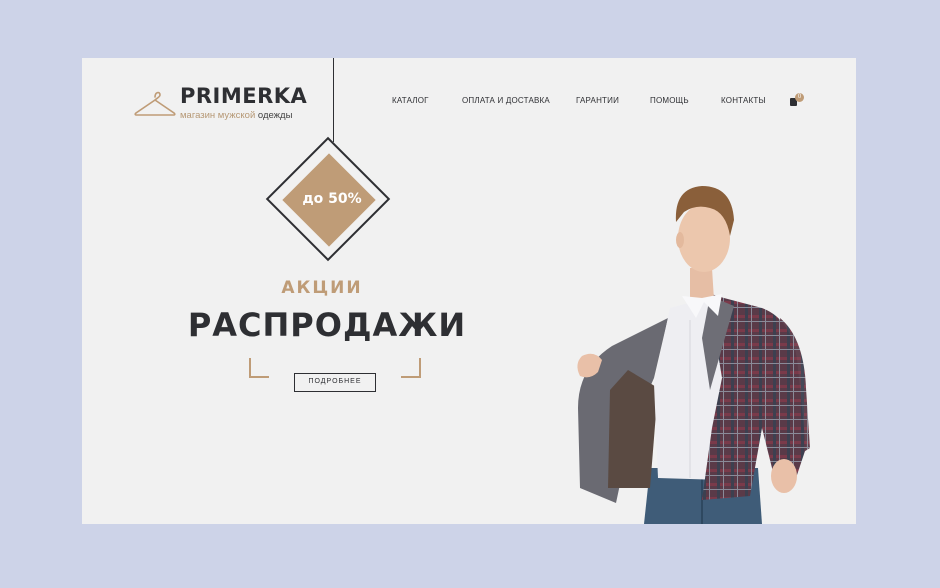 The image size is (940, 588). Describe the element at coordinates (411, 368) in the screenshot. I see `bracket-right` at that location.